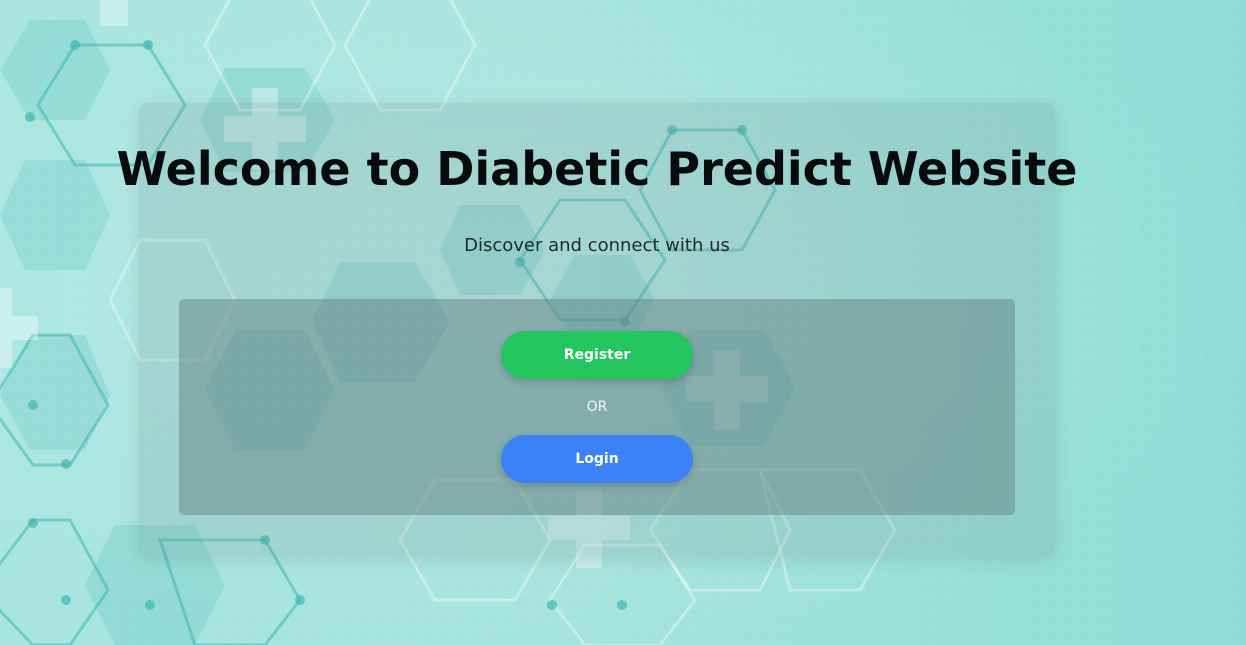 The width and height of the screenshot is (1246, 645). What do you see at coordinates (597, 169) in the screenshot?
I see `page-title: Welcome to Diabetic Predict Website` at bounding box center [597, 169].